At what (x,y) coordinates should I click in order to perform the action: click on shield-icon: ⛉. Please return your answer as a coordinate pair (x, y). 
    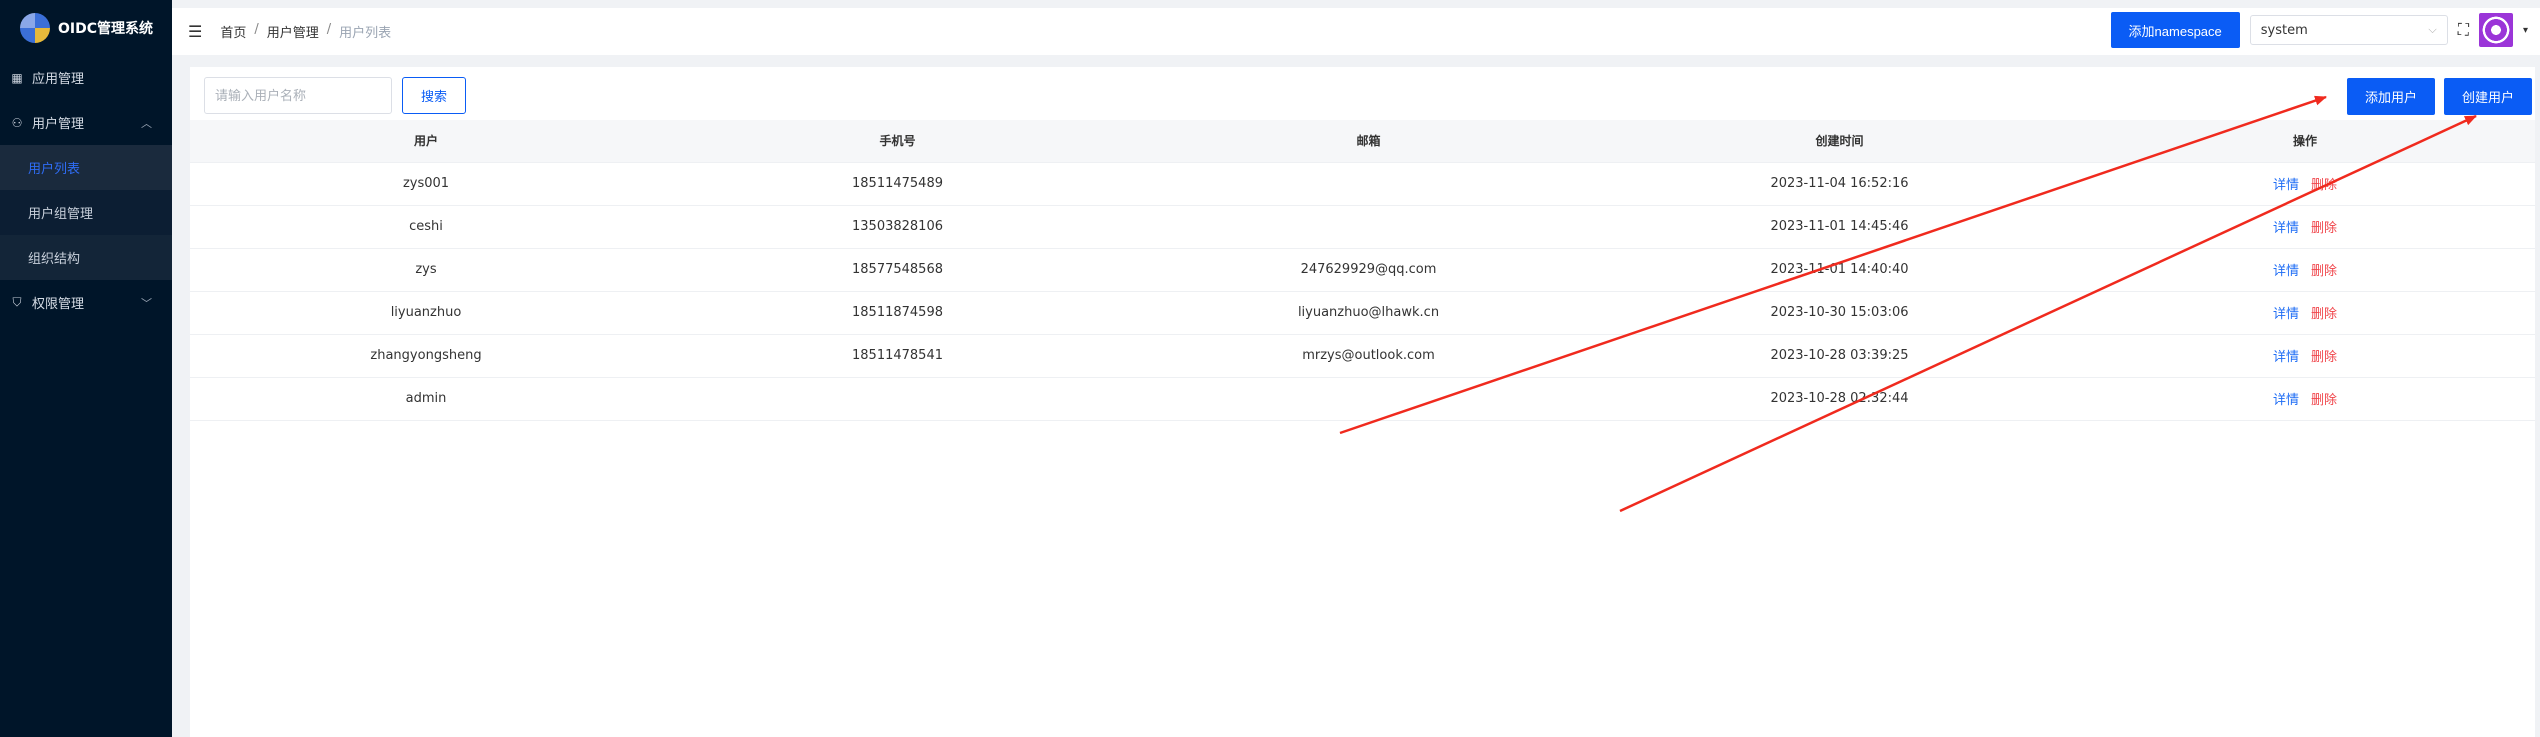
    Looking at the image, I should click on (17, 302).